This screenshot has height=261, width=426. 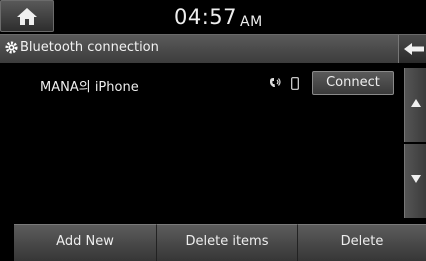 I want to click on home-button, so click(x=27, y=16).